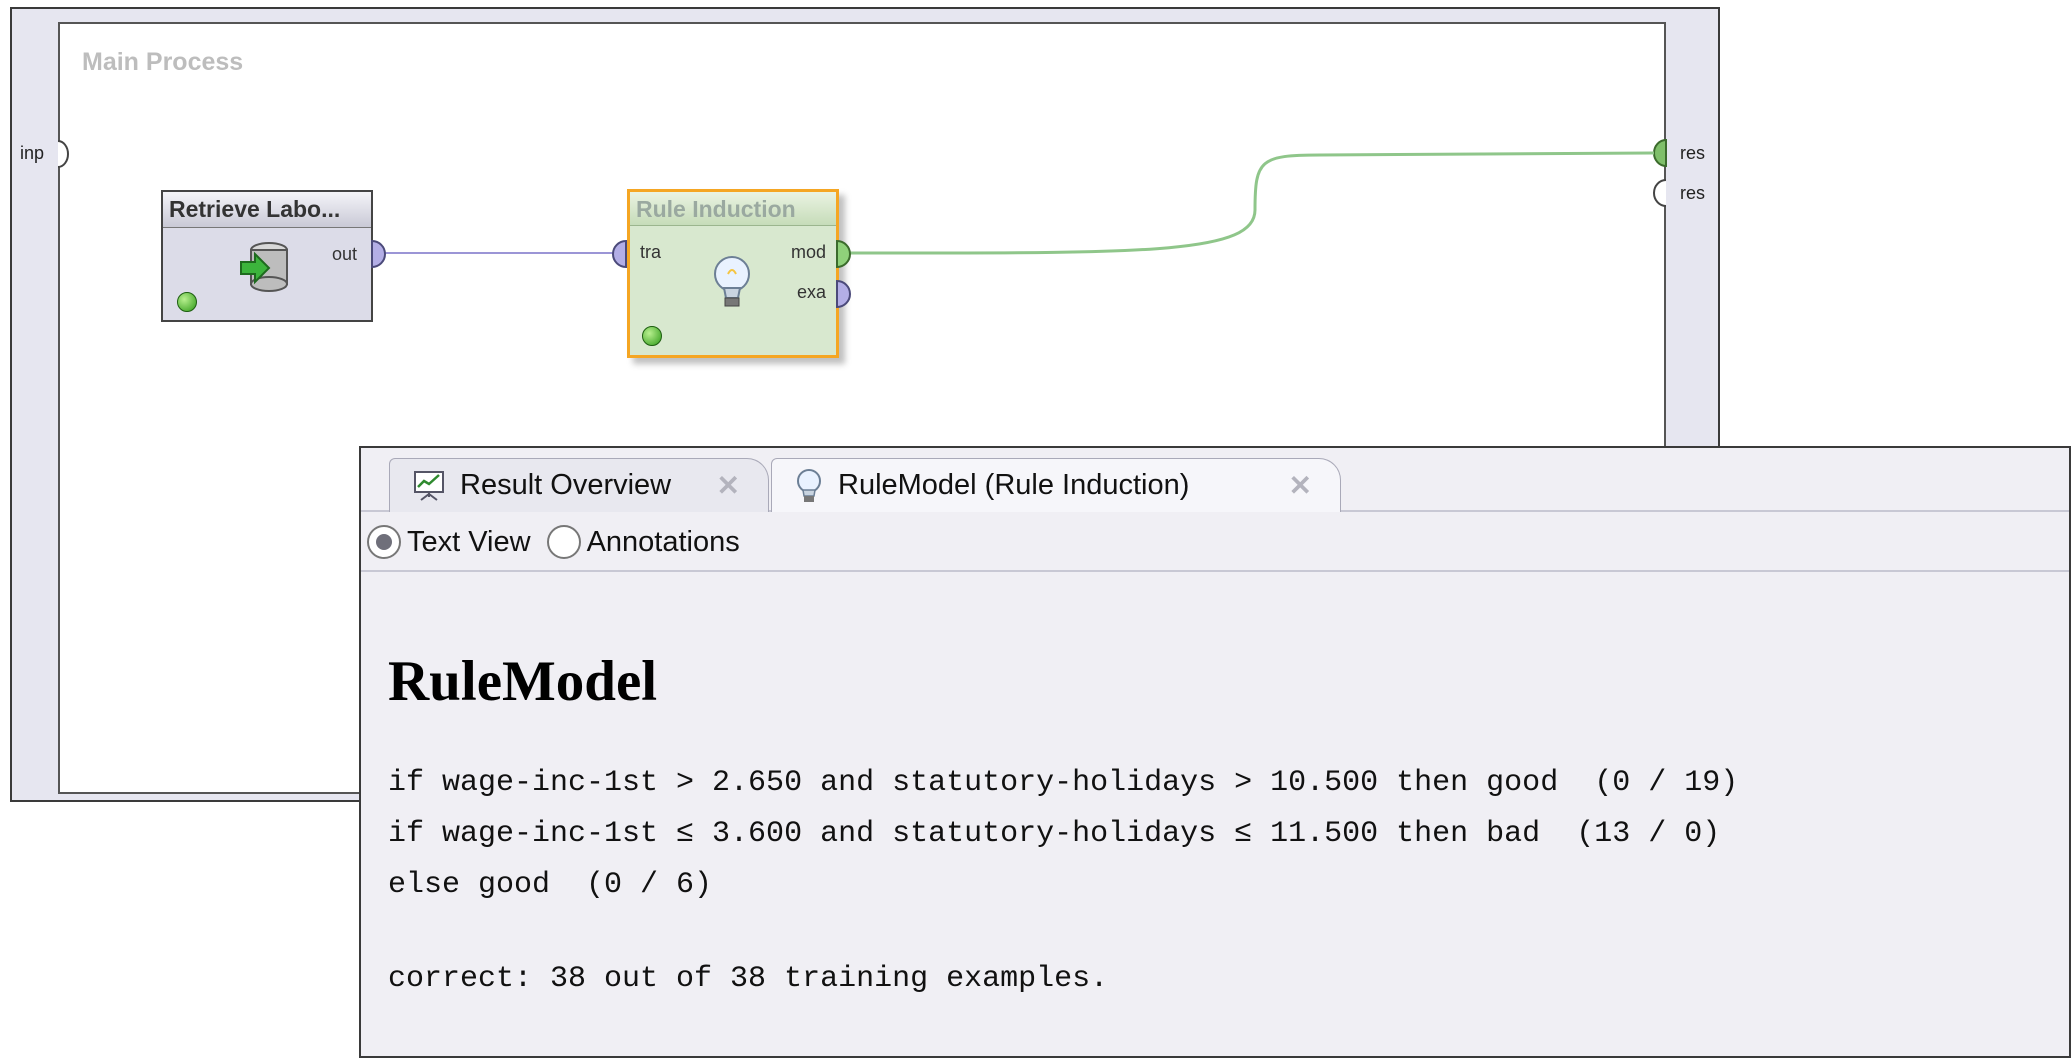 Image resolution: width=2071 pixels, height=1058 pixels. What do you see at coordinates (619, 254) in the screenshot?
I see `rule-induction-tra-port` at bounding box center [619, 254].